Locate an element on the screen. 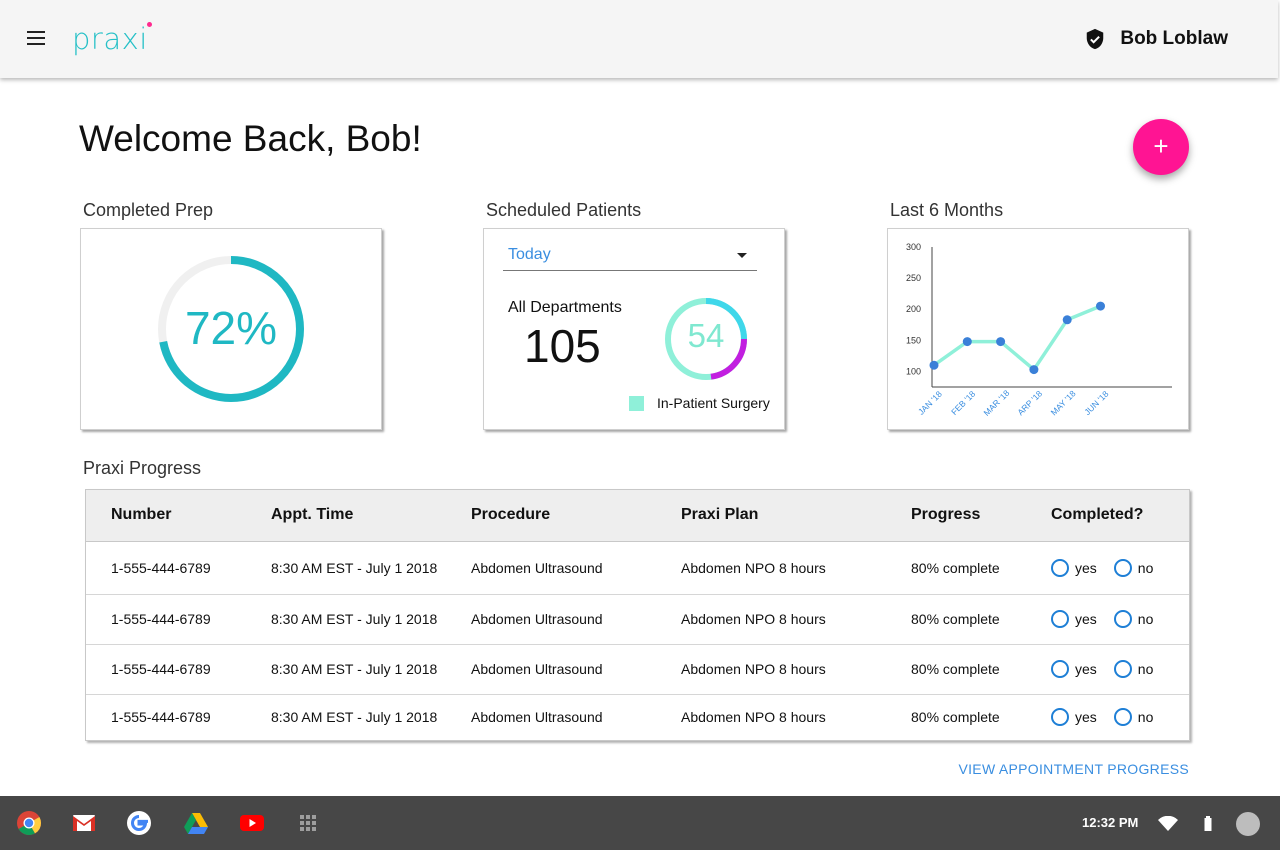 The width and height of the screenshot is (1280, 850). y-tick-label: 100 is located at coordinates (913, 371).